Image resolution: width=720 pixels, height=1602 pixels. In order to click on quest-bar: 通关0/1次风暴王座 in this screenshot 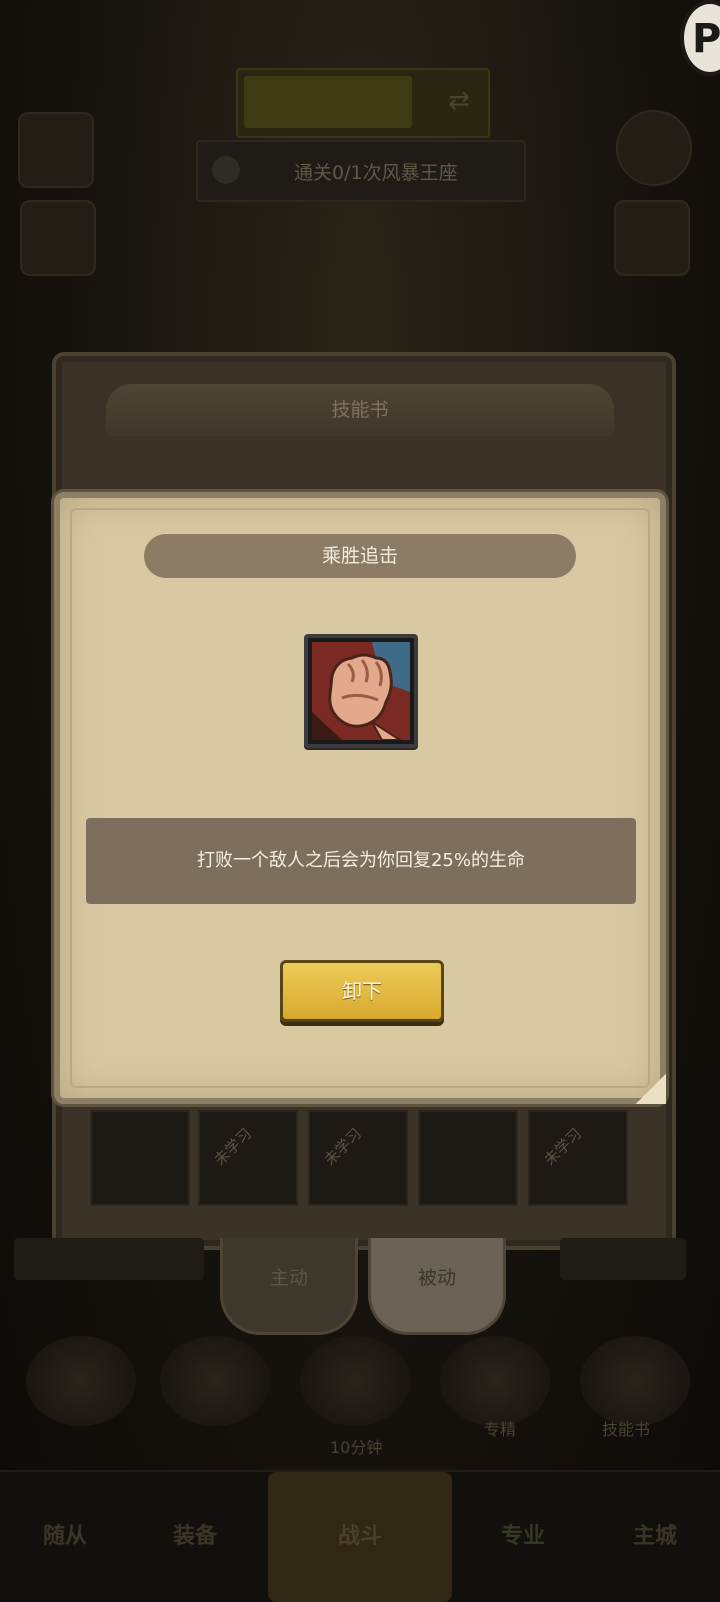, I will do `click(361, 171)`.